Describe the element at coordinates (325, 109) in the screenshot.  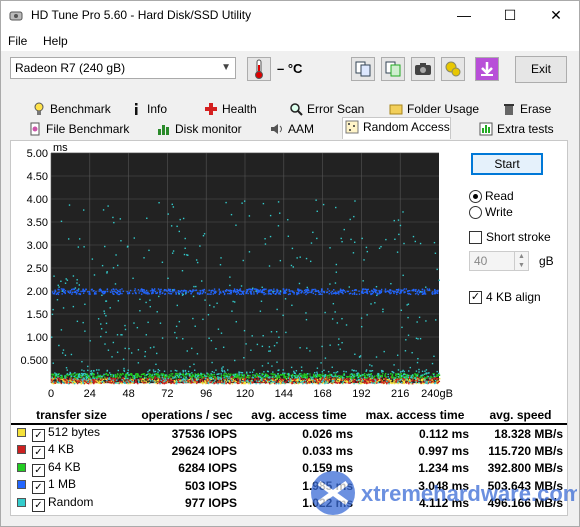
I see `tab-error-scan: Error Scan` at that location.